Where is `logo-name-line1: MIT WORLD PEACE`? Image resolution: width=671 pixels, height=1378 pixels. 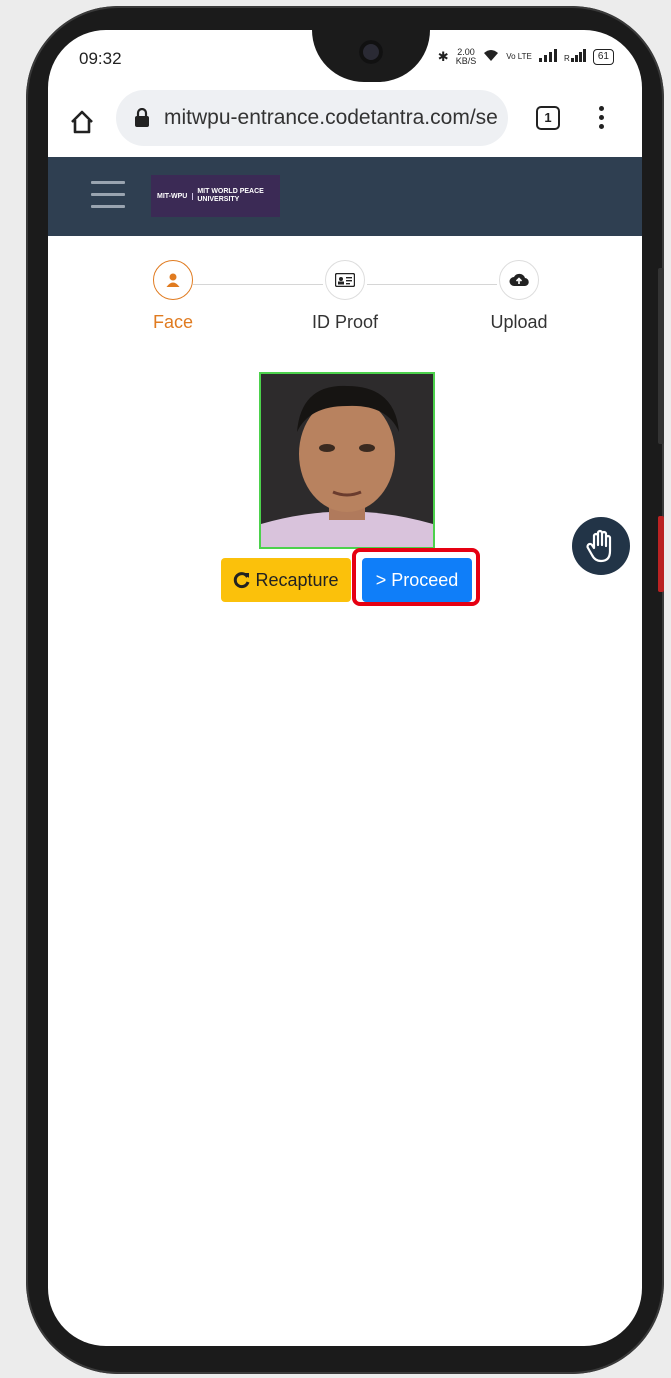 logo-name-line1: MIT WORLD PEACE is located at coordinates (230, 191).